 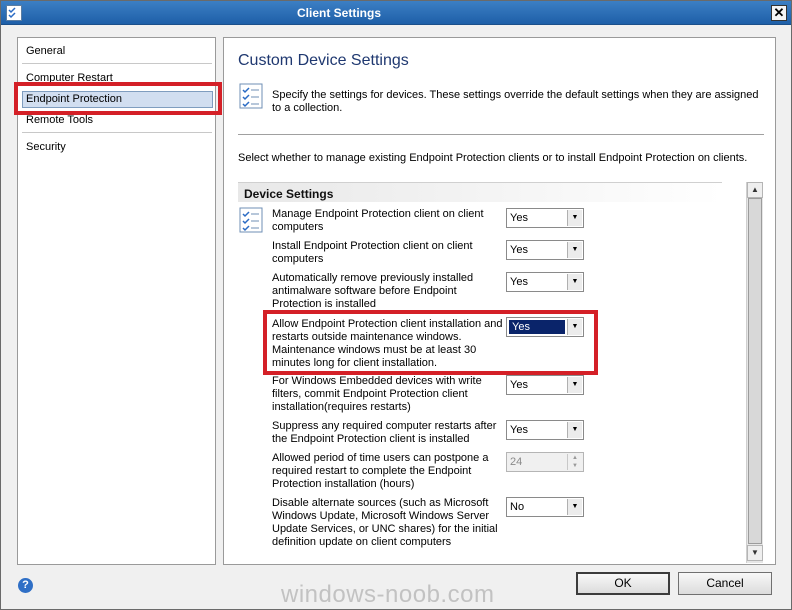 What do you see at coordinates (574, 462) in the screenshot?
I see `stepper-arrows-icon: ▲ ▼` at bounding box center [574, 462].